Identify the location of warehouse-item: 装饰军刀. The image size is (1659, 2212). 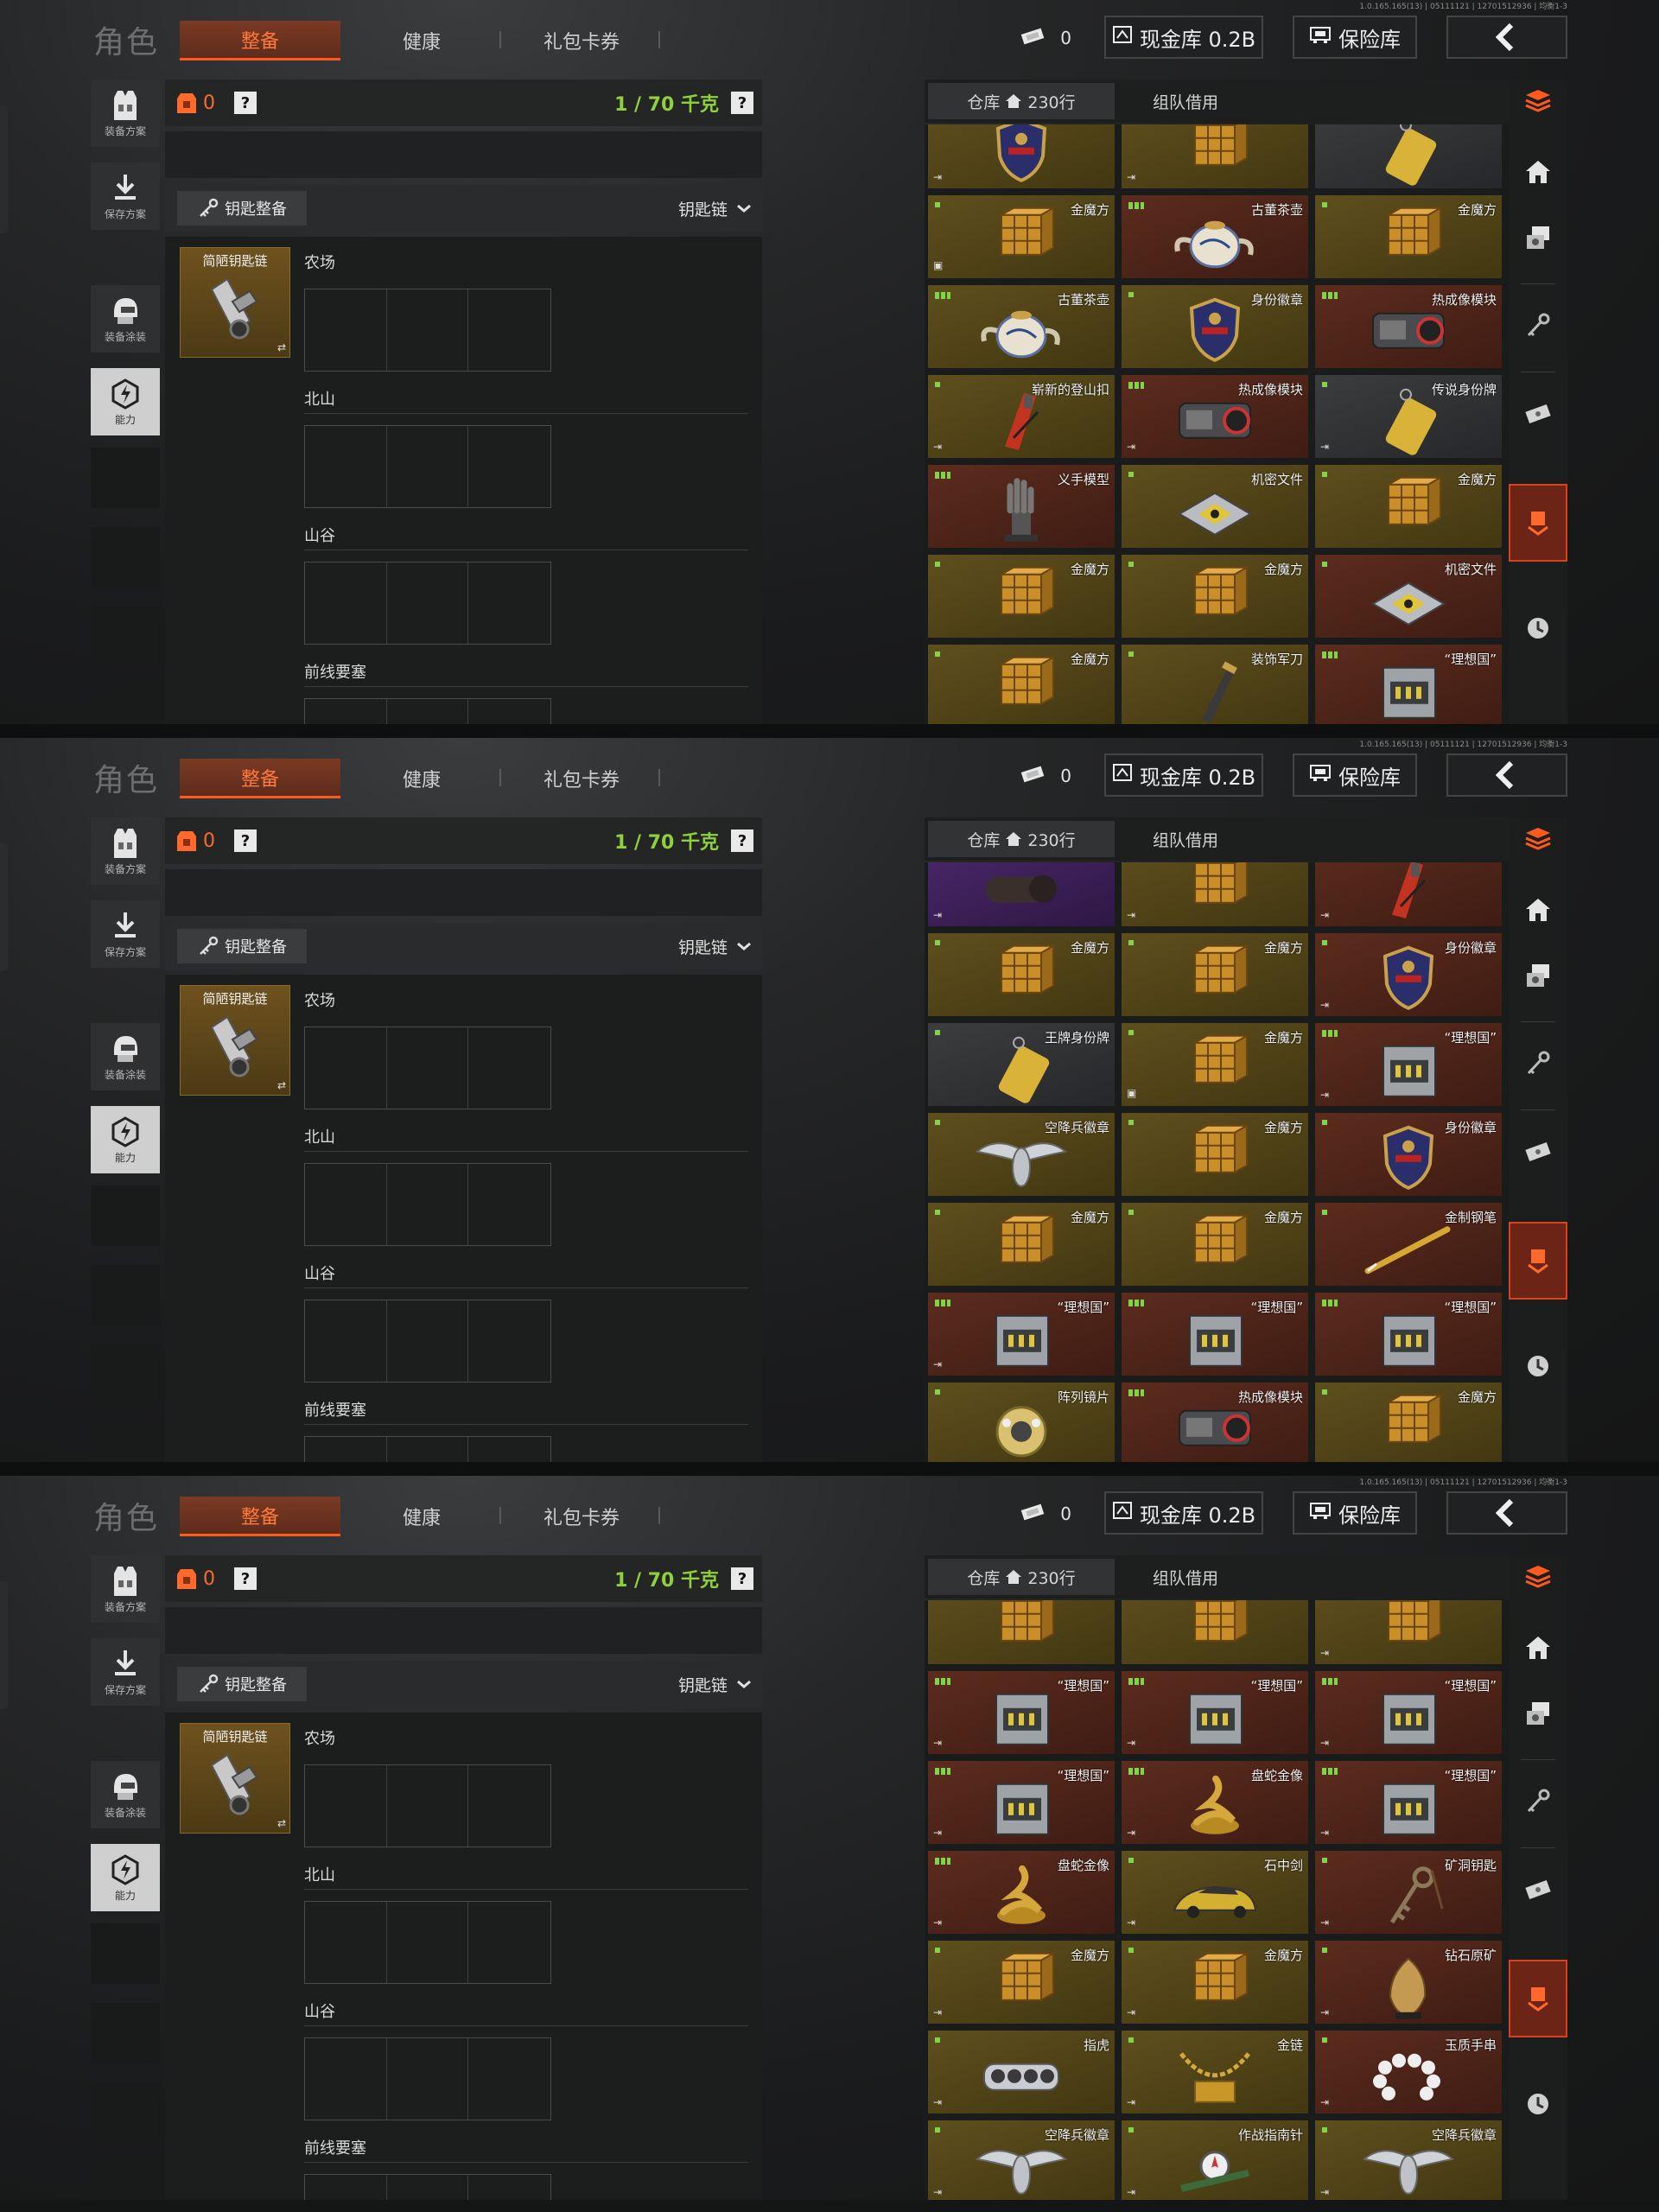
(1215, 684).